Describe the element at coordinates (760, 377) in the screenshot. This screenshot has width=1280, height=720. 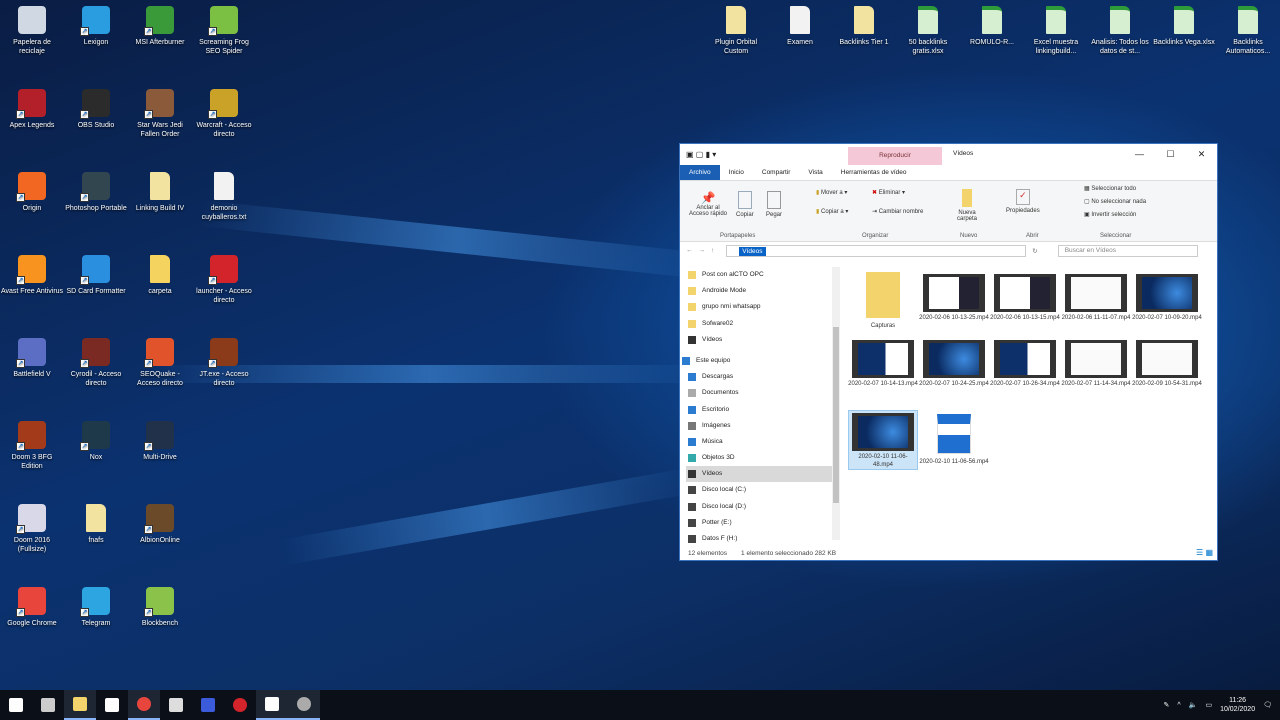
I see `nav-item: Descargas` at that location.